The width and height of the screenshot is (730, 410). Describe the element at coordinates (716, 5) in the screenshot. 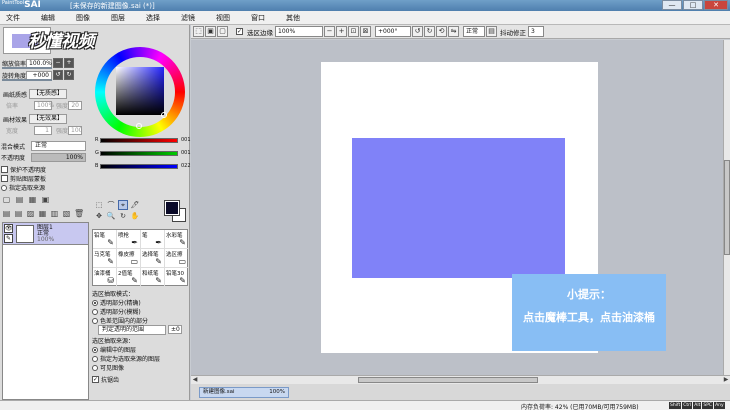

I see `close-button: ✕` at that location.